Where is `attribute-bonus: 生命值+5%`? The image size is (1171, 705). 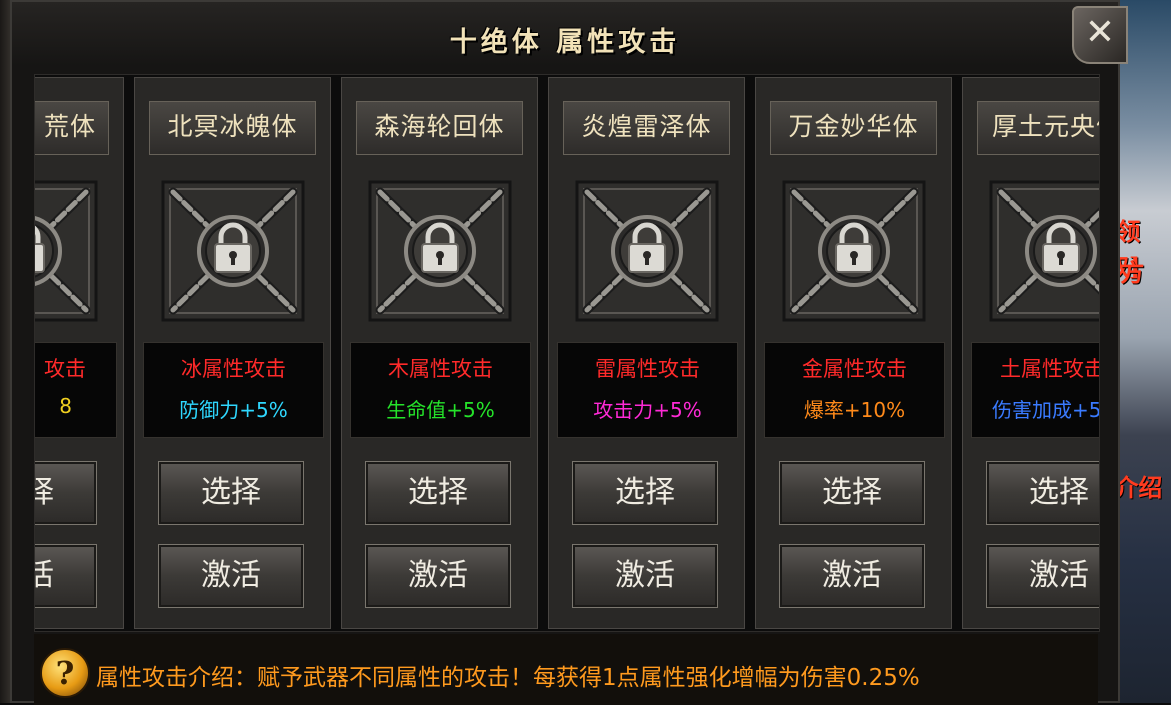 attribute-bonus: 生命值+5% is located at coordinates (440, 410).